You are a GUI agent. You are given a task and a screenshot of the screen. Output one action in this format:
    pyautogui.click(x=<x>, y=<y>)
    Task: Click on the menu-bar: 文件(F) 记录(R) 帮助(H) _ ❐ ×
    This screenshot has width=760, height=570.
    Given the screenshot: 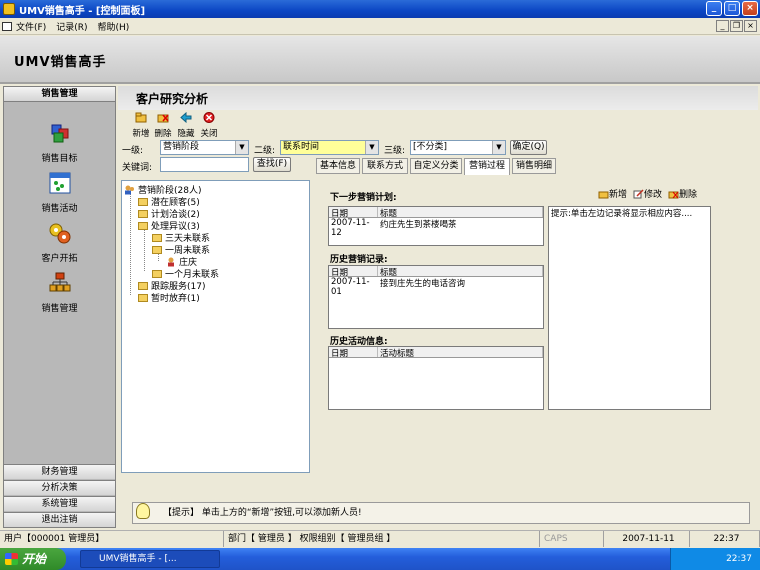 What is the action you would take?
    pyautogui.click(x=380, y=26)
    